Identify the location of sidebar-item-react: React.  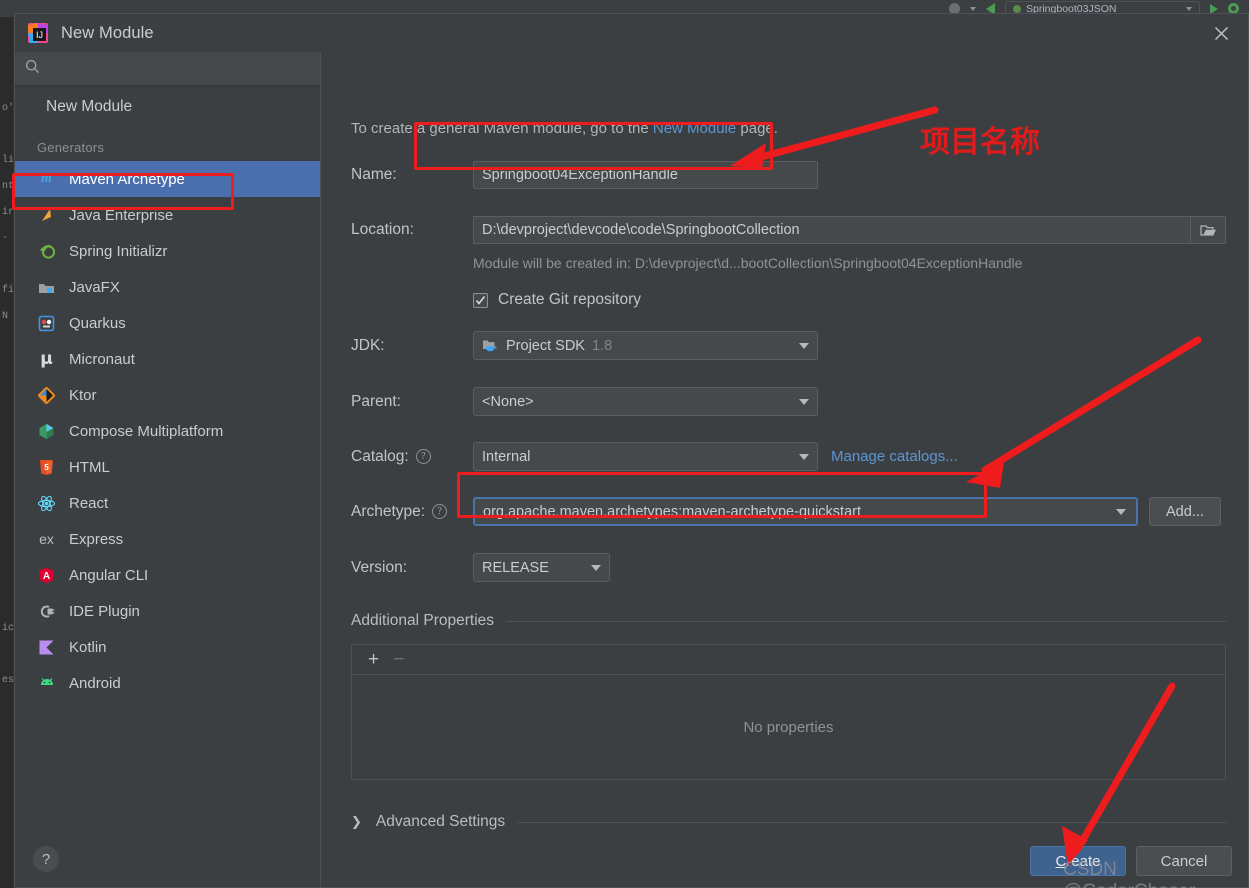
(167, 503).